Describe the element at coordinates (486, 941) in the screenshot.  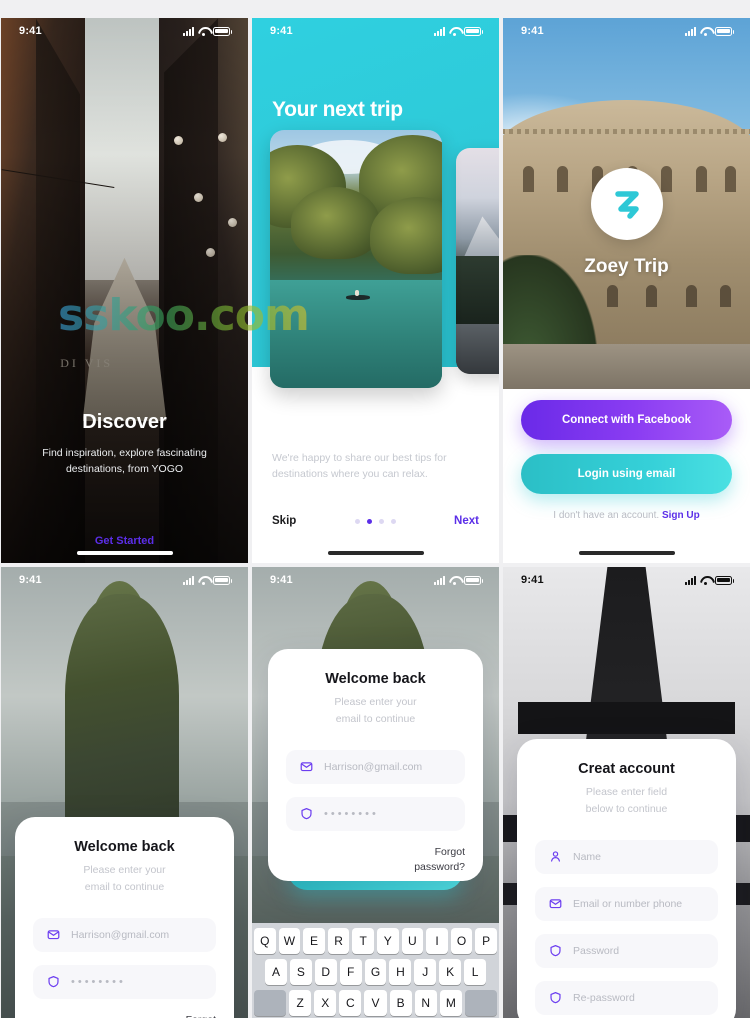
I see `key-p: P` at that location.